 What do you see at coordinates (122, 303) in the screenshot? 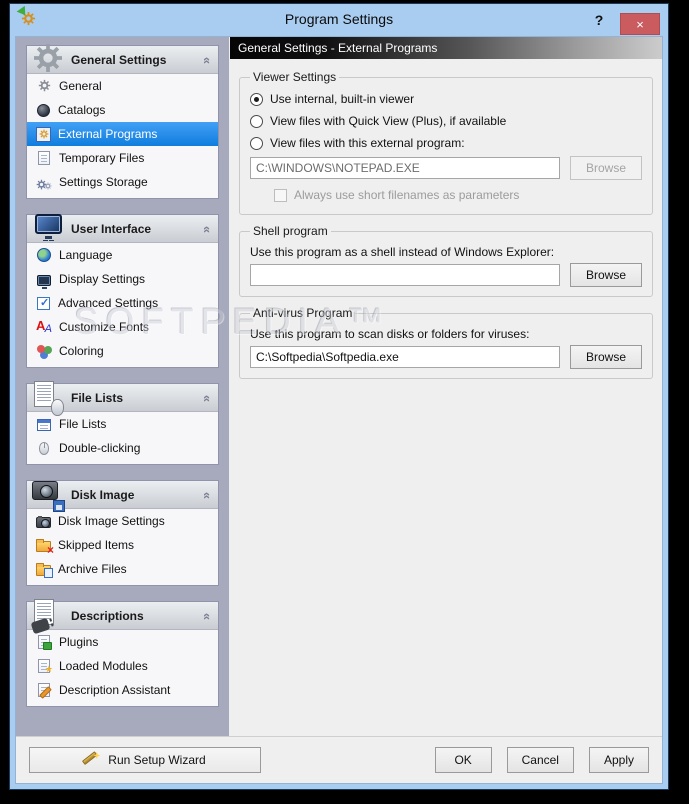
I see `sidebar-item-advanced-settings: Advanced Settings` at bounding box center [122, 303].